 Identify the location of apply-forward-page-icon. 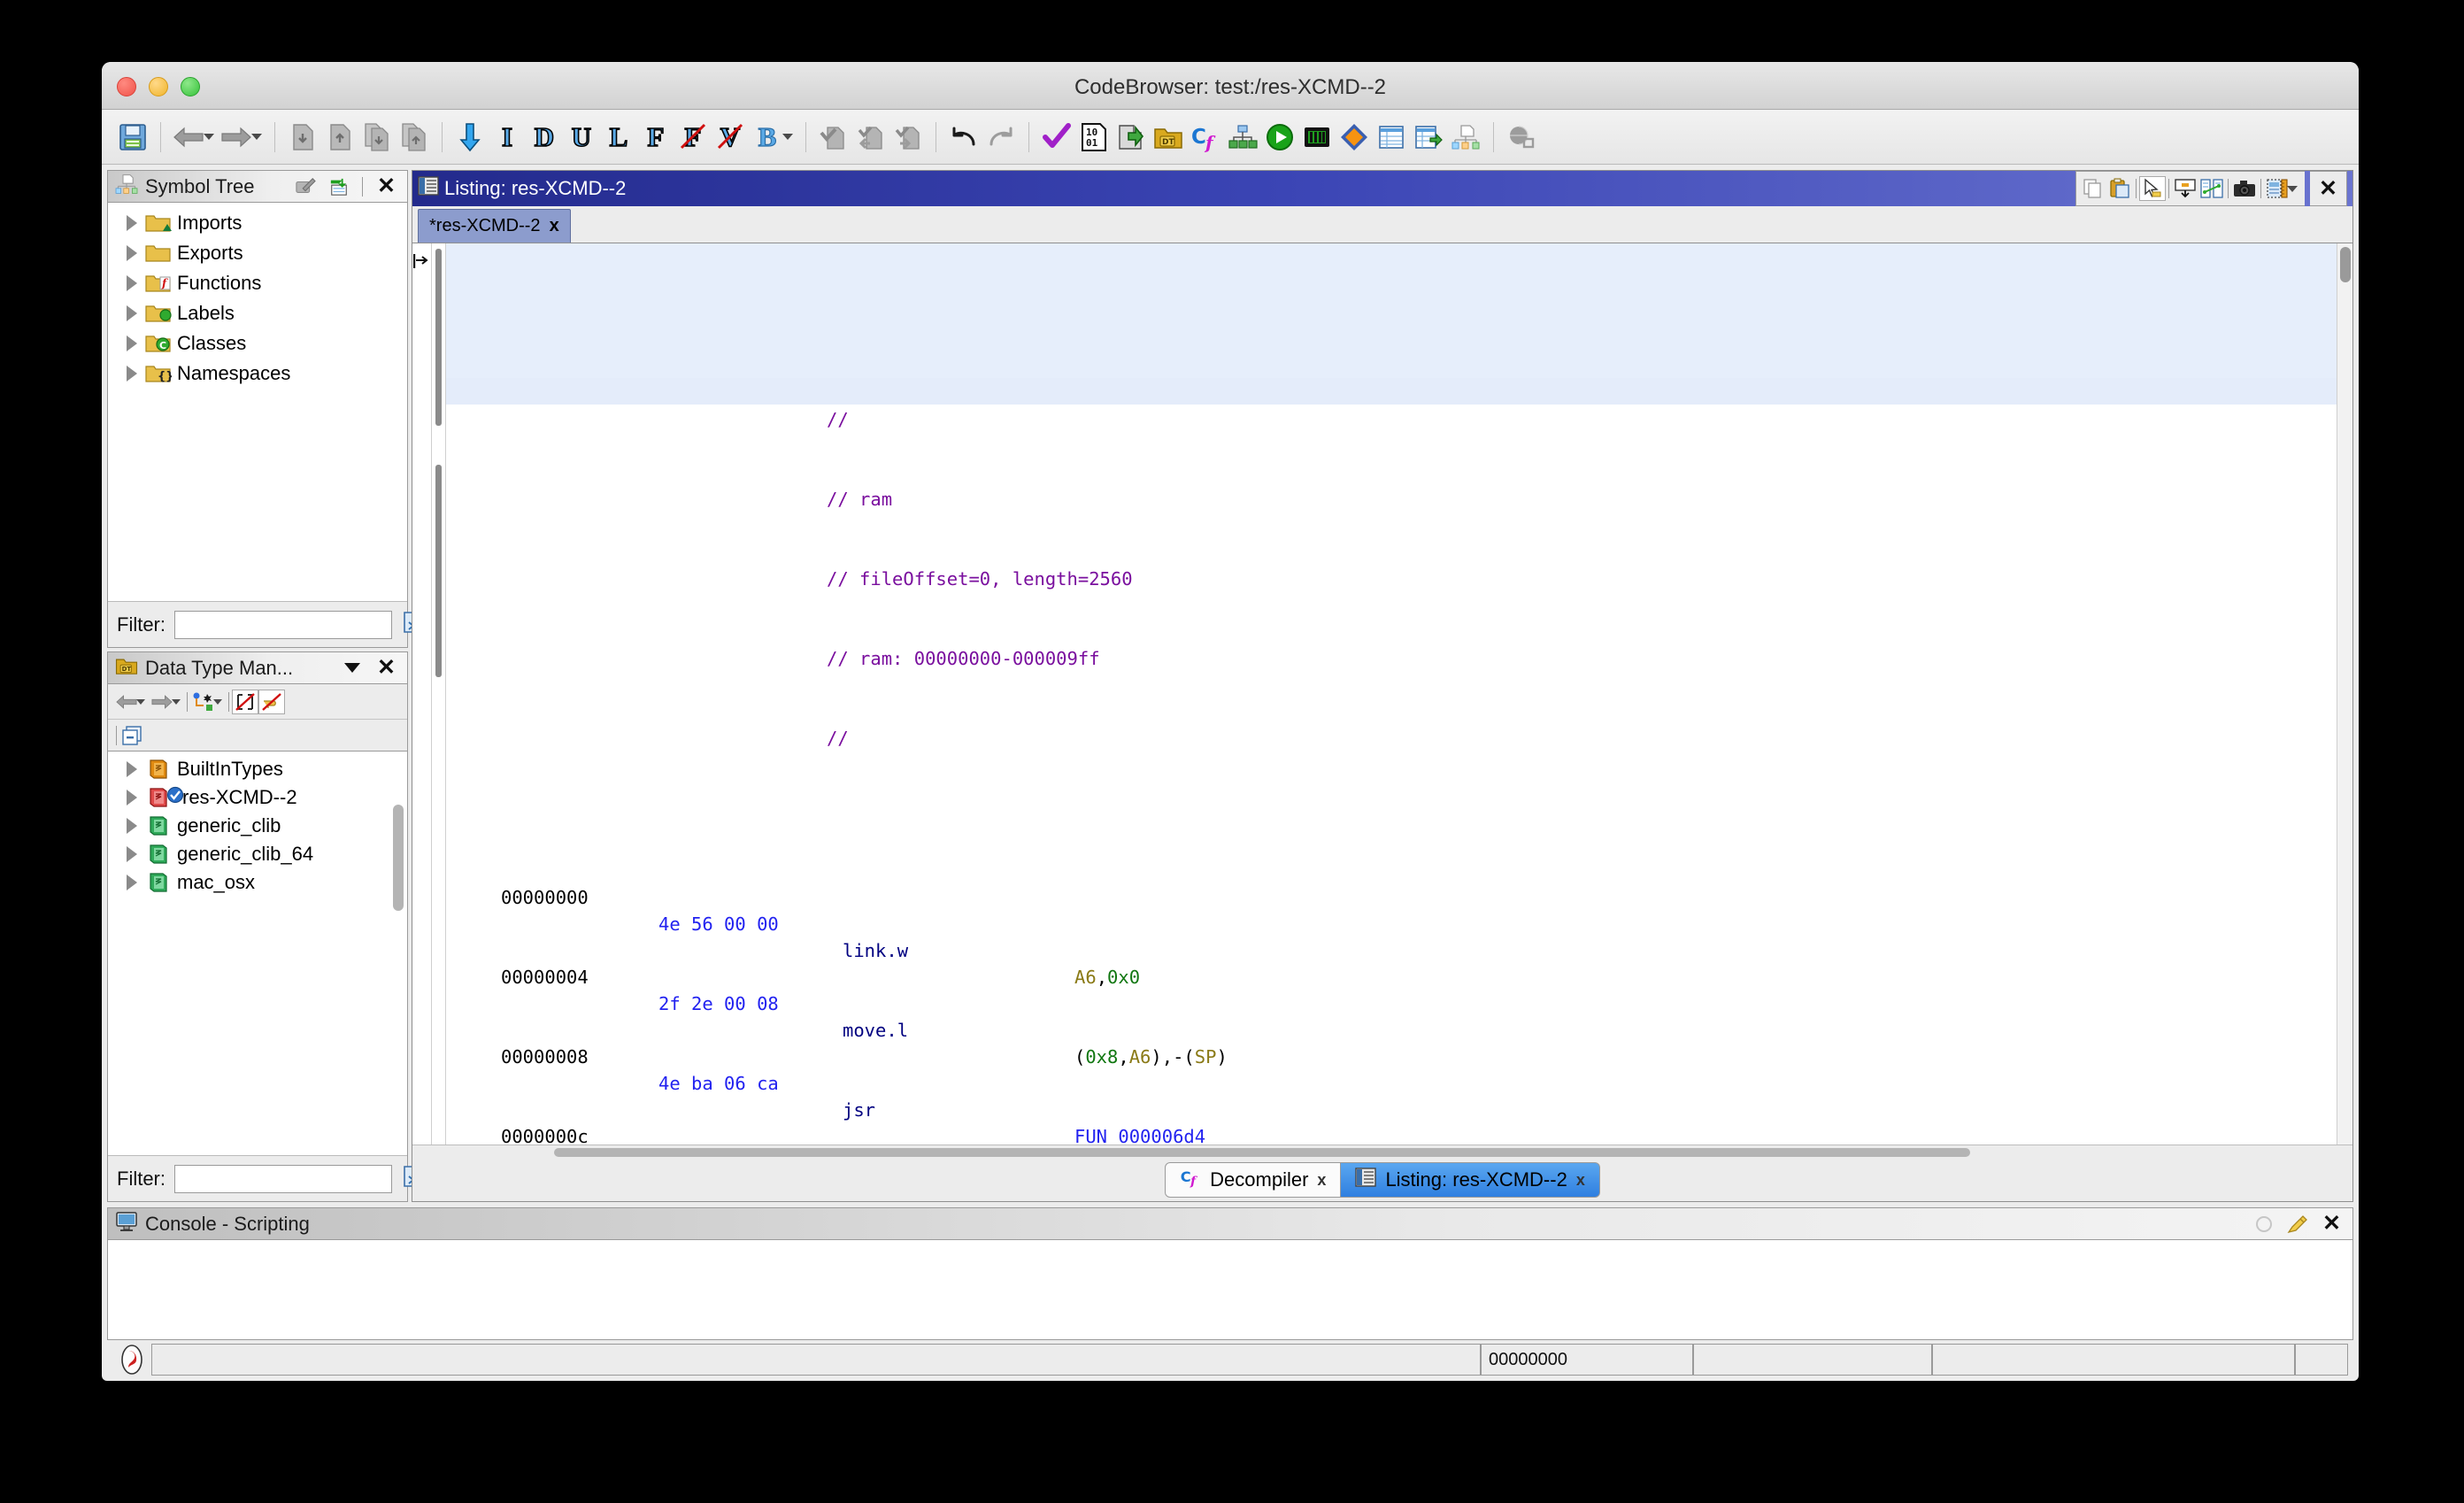
(908, 138).